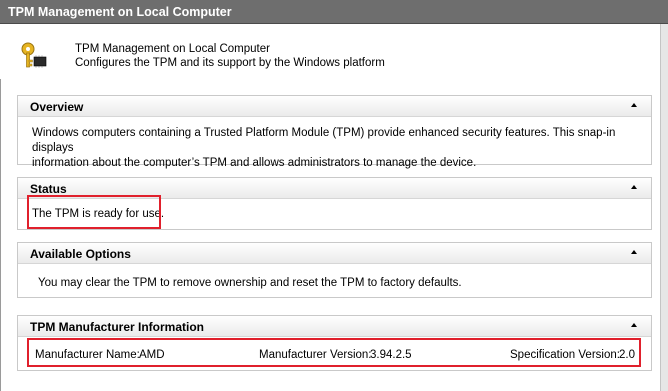 The height and width of the screenshot is (391, 668). I want to click on manufacturer-title: TPM Manufacturer Information, so click(117, 327).